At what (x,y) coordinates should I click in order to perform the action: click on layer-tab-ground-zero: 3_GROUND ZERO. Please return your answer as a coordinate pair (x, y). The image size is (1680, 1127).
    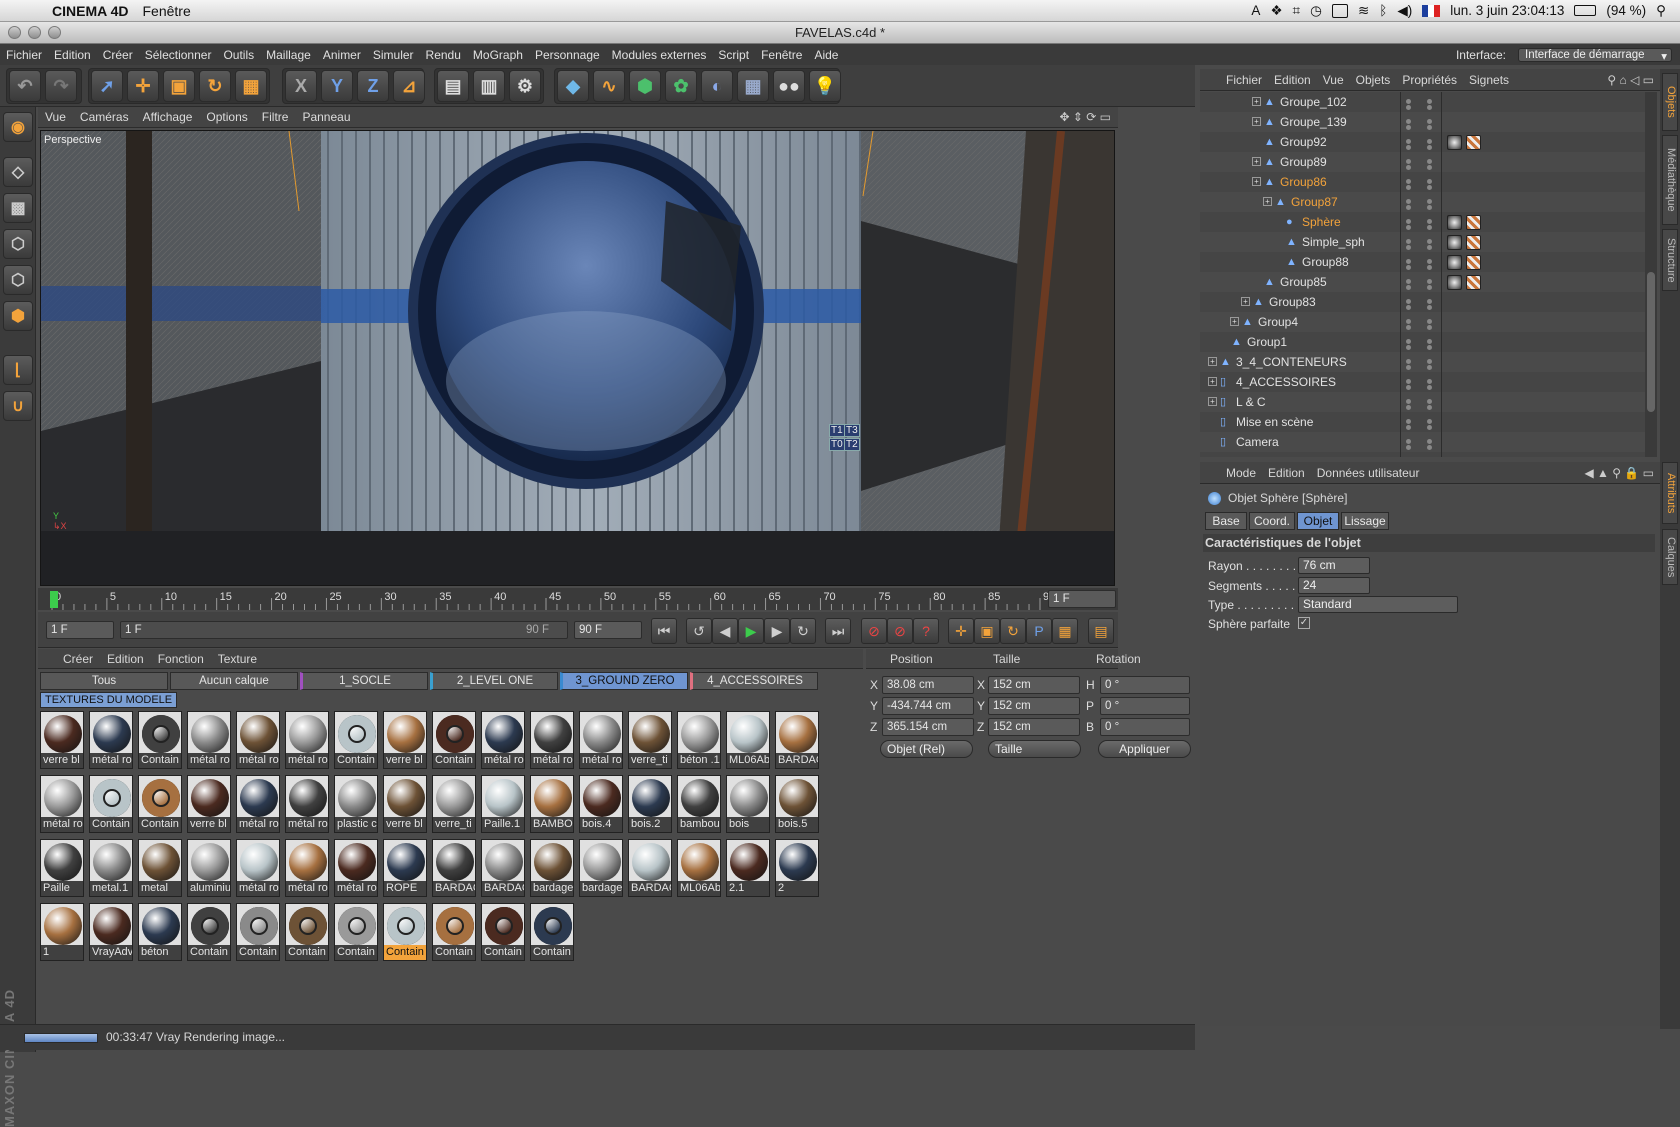
    Looking at the image, I should click on (624, 681).